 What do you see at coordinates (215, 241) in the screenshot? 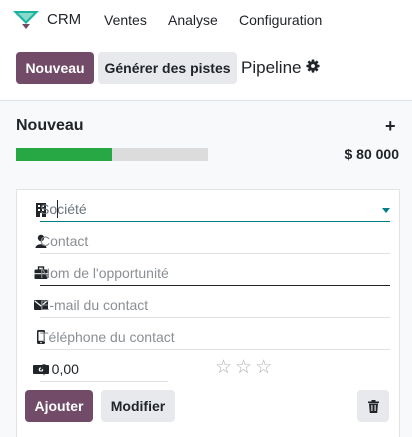
I see `contact-field: Contact` at bounding box center [215, 241].